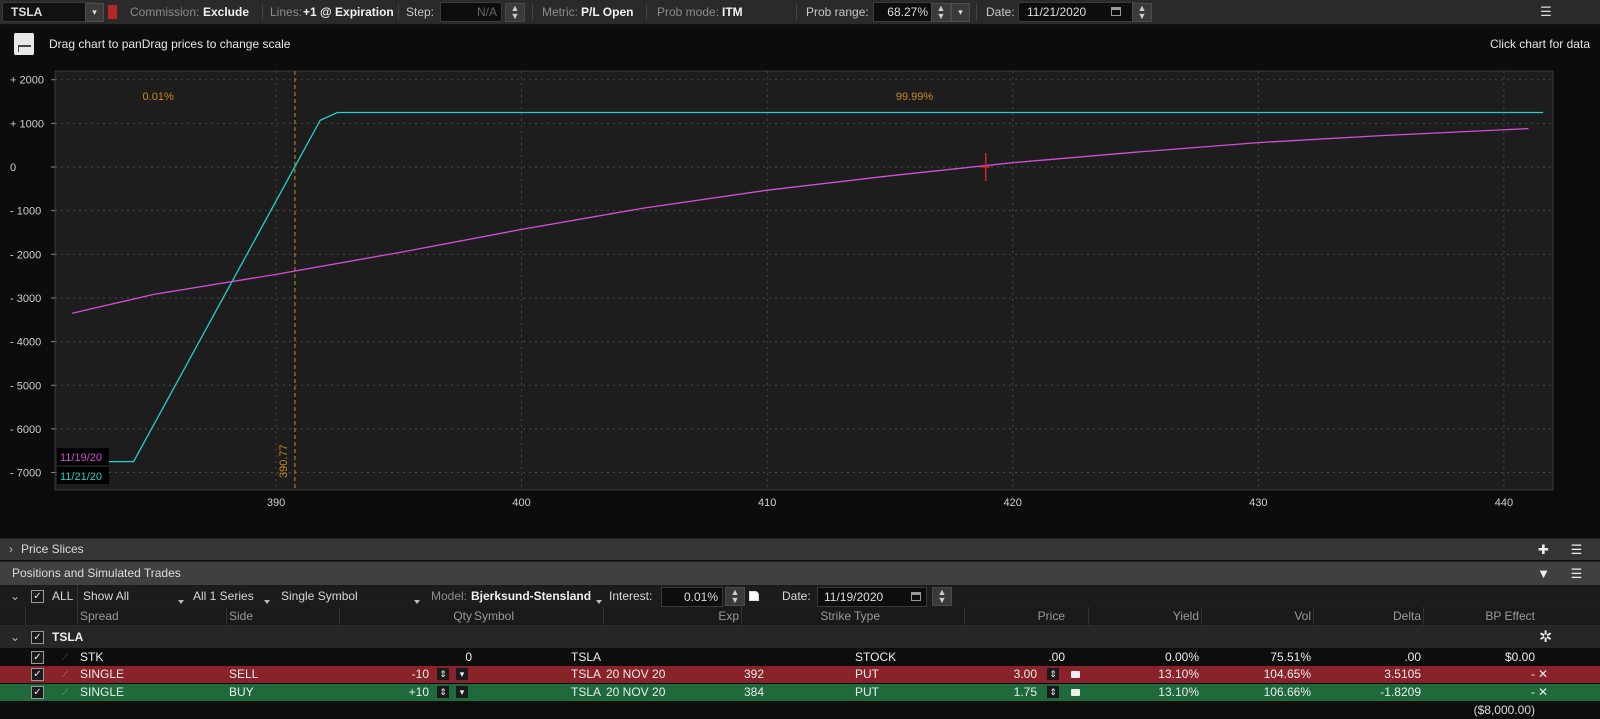 This screenshot has height=719, width=1600. I want to click on row-spread: SINGLE, so click(102, 692).